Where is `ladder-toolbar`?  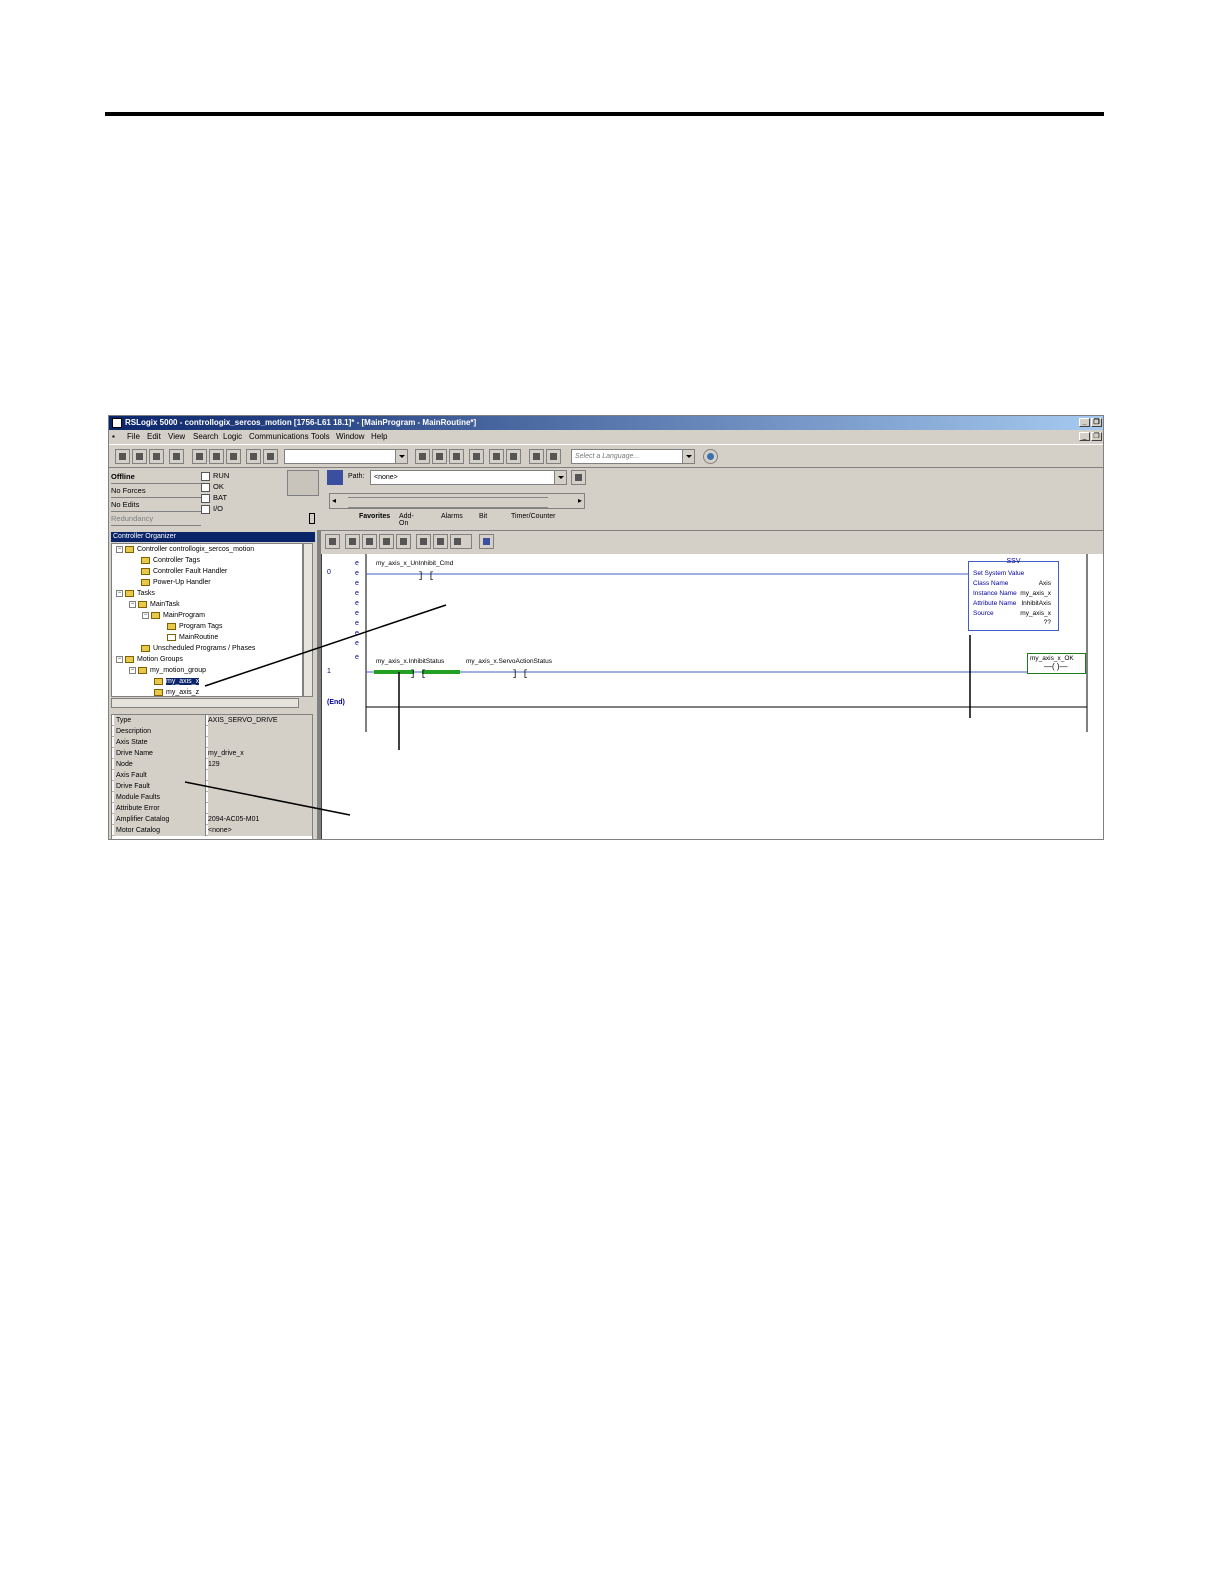
ladder-toolbar is located at coordinates (711, 541).